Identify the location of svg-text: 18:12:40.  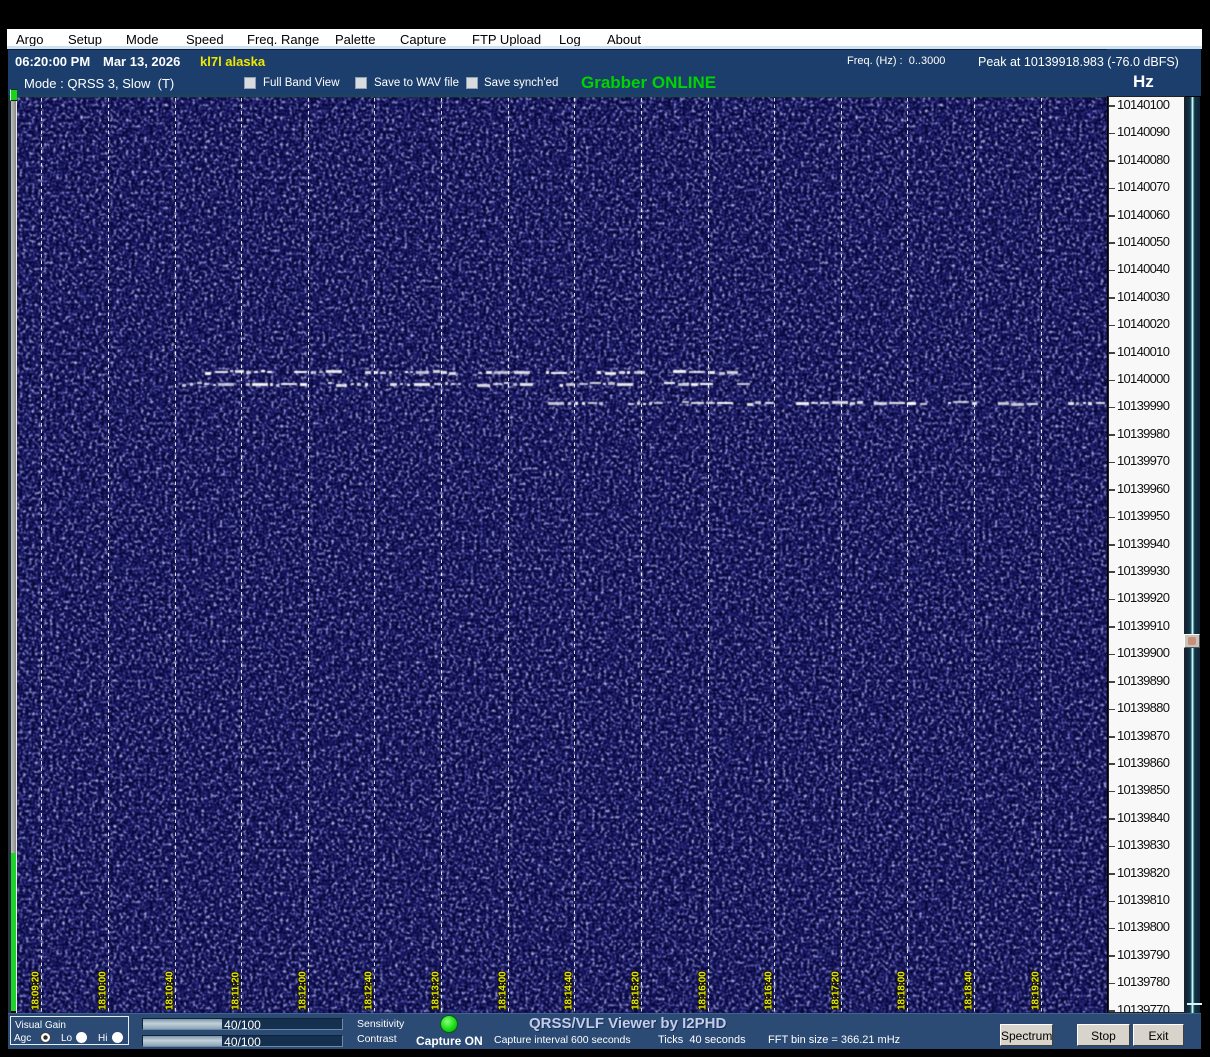
(368, 990).